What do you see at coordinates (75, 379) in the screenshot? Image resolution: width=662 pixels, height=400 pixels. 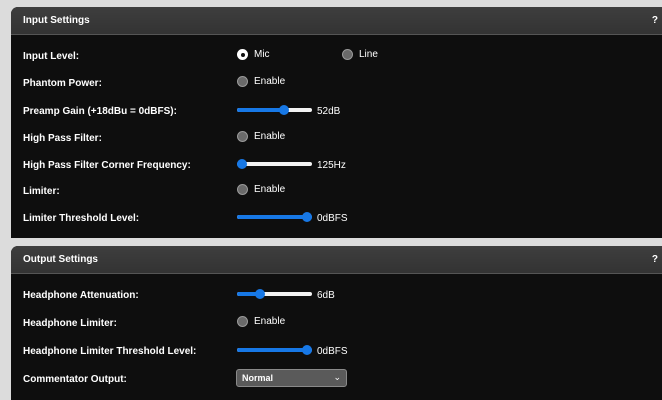 I see `commentator-output-label: Commentator Output:` at bounding box center [75, 379].